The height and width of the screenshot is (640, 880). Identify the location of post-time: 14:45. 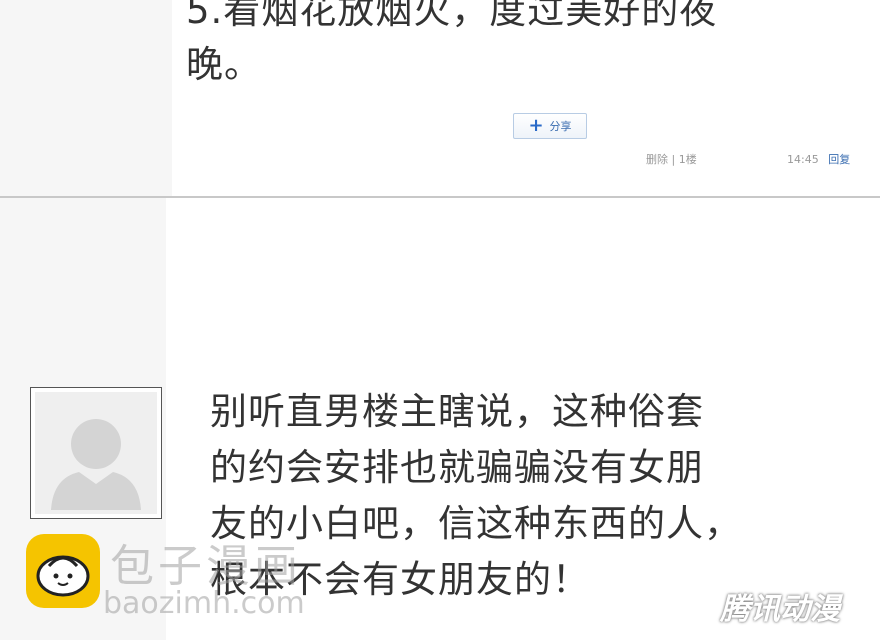
(803, 159).